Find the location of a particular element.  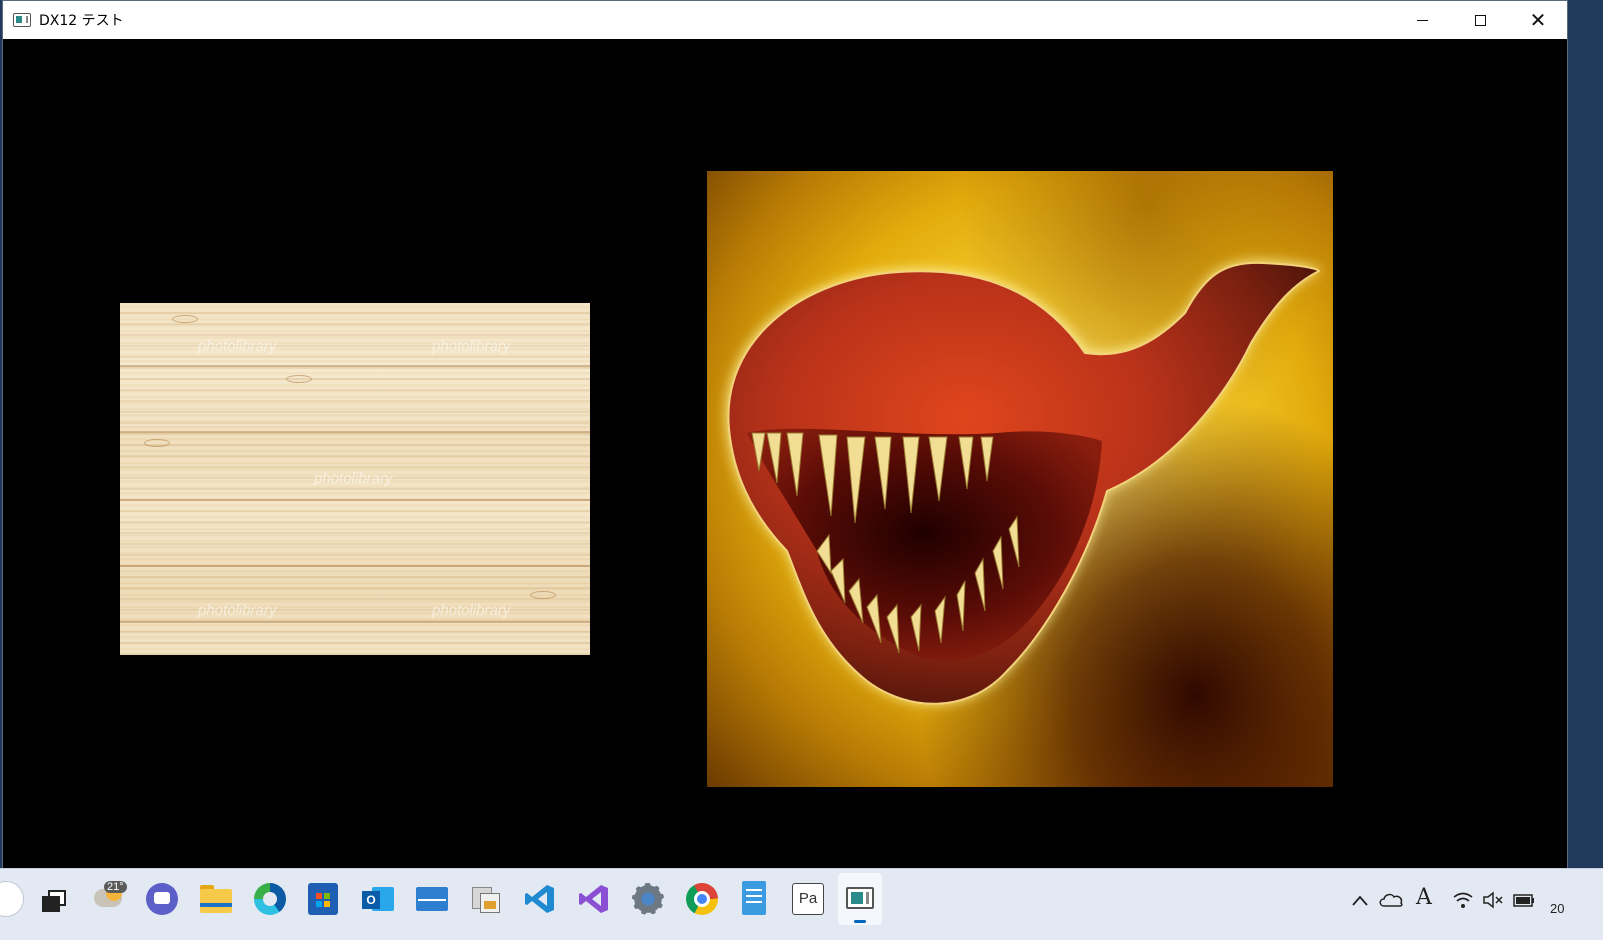

weather-temp-badge: 21° is located at coordinates (115, 887).